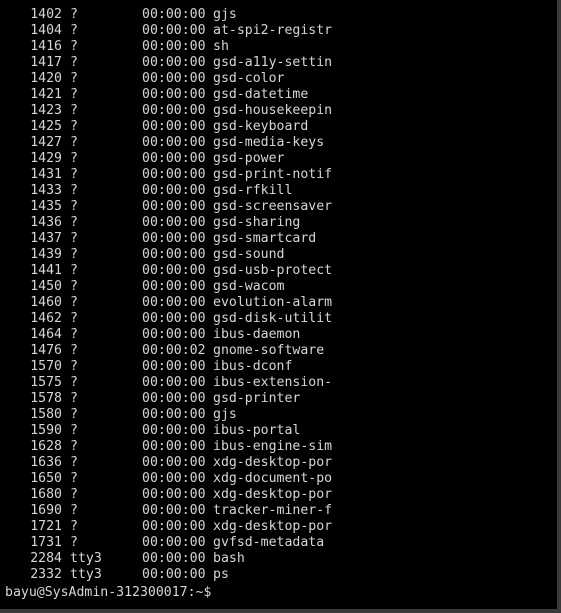  Describe the element at coordinates (46, 526) in the screenshot. I see `pid-cell: 1721` at that location.